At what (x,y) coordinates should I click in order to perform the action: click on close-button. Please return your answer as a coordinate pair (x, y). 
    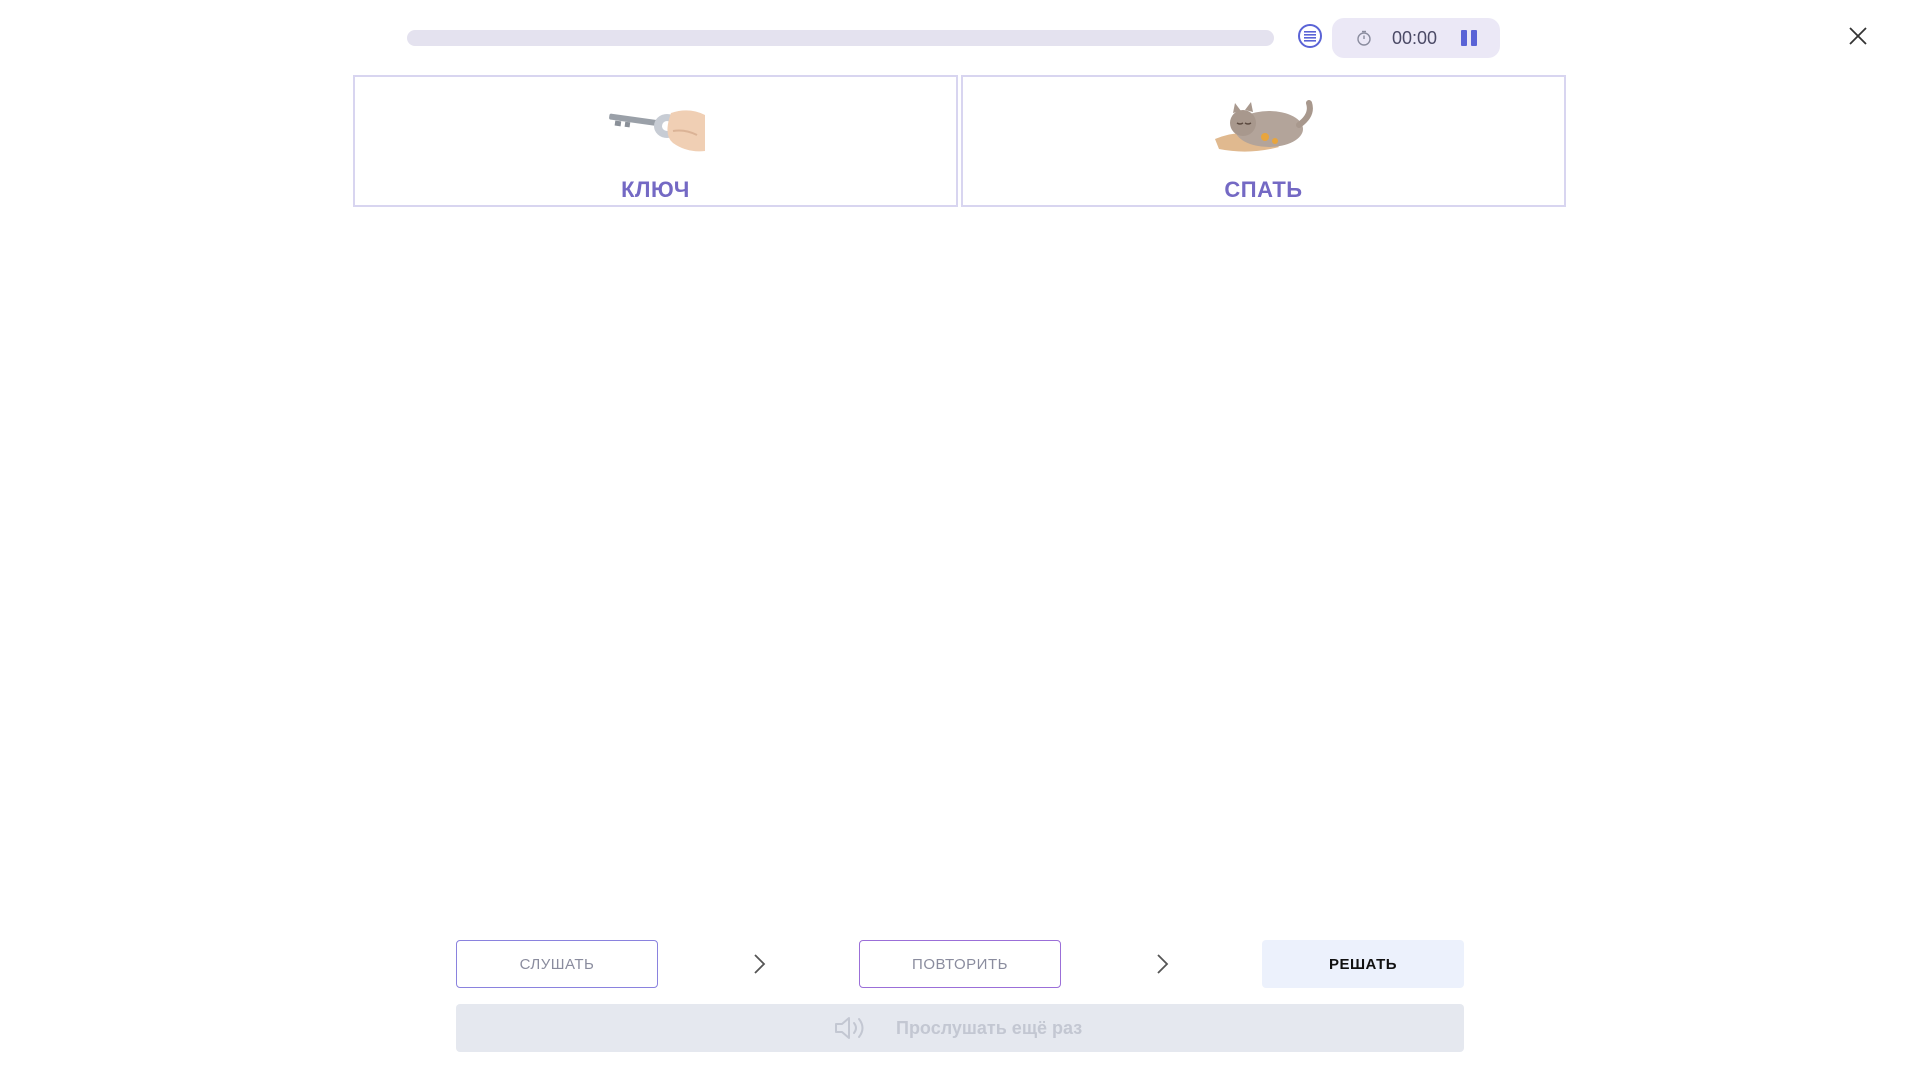
    Looking at the image, I should click on (1858, 36).